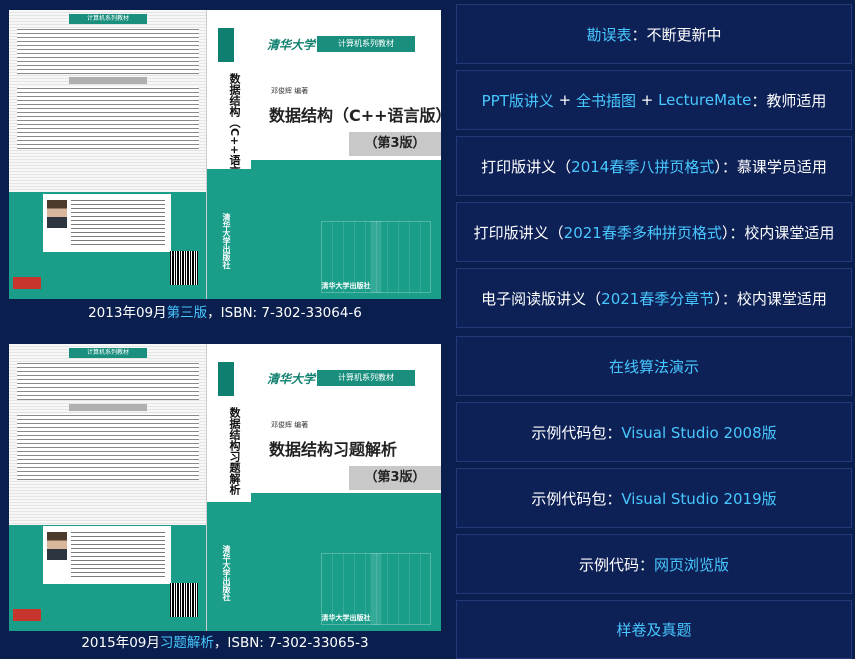 Image resolution: width=855 pixels, height=659 pixels. I want to click on caption-isbn: ，ISBN: 7-302-33065-3, so click(291, 643).